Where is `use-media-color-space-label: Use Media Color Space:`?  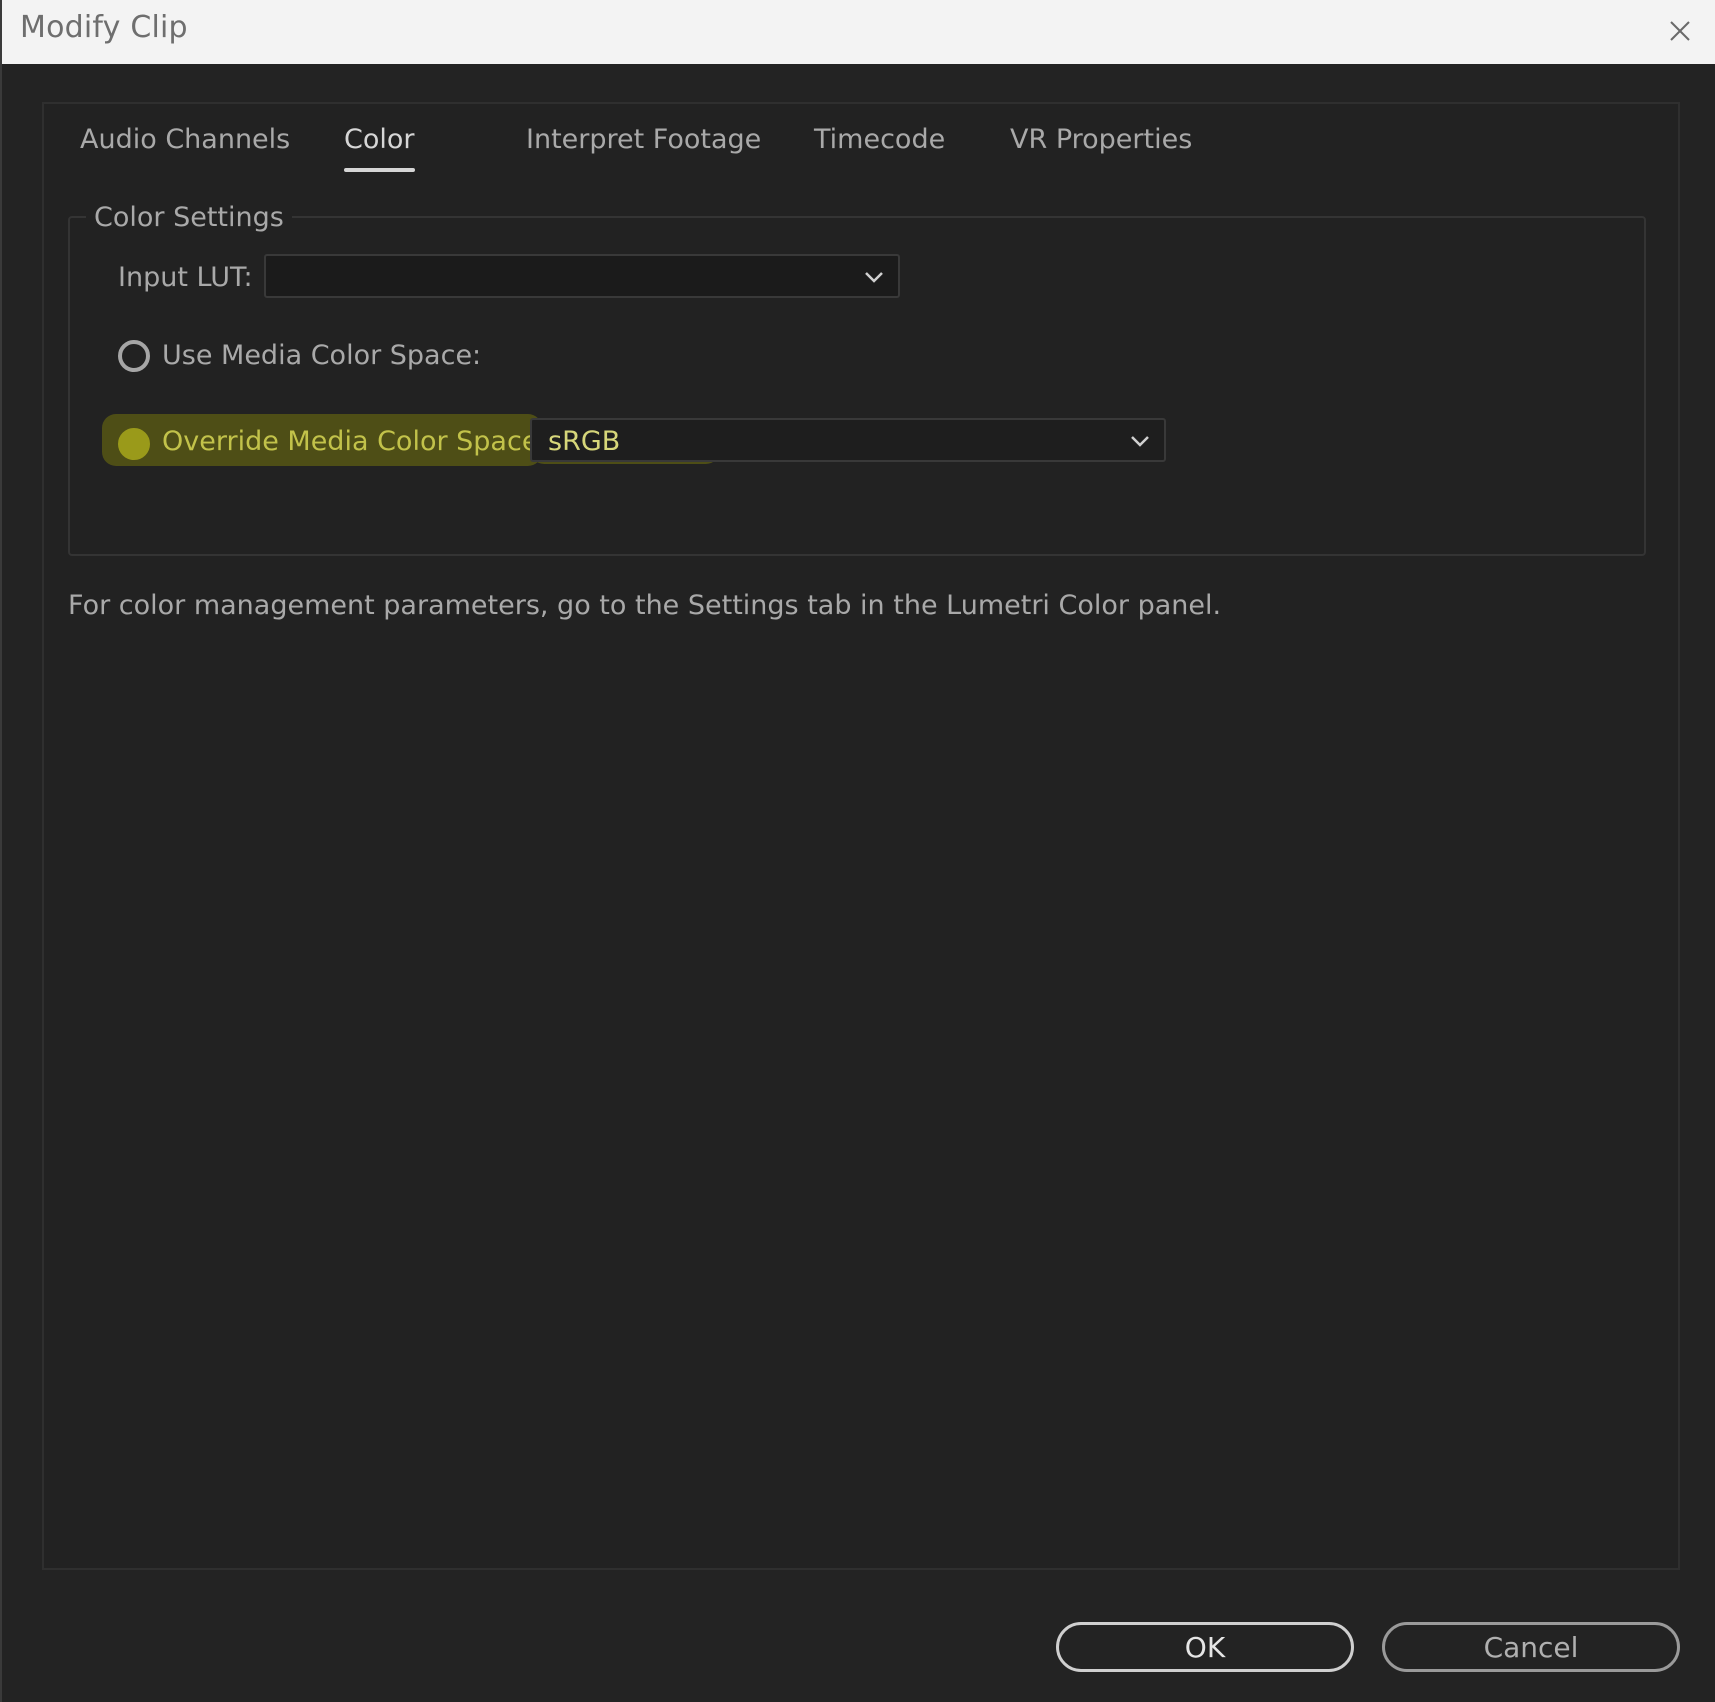
use-media-color-space-label: Use Media Color Space: is located at coordinates (322, 355).